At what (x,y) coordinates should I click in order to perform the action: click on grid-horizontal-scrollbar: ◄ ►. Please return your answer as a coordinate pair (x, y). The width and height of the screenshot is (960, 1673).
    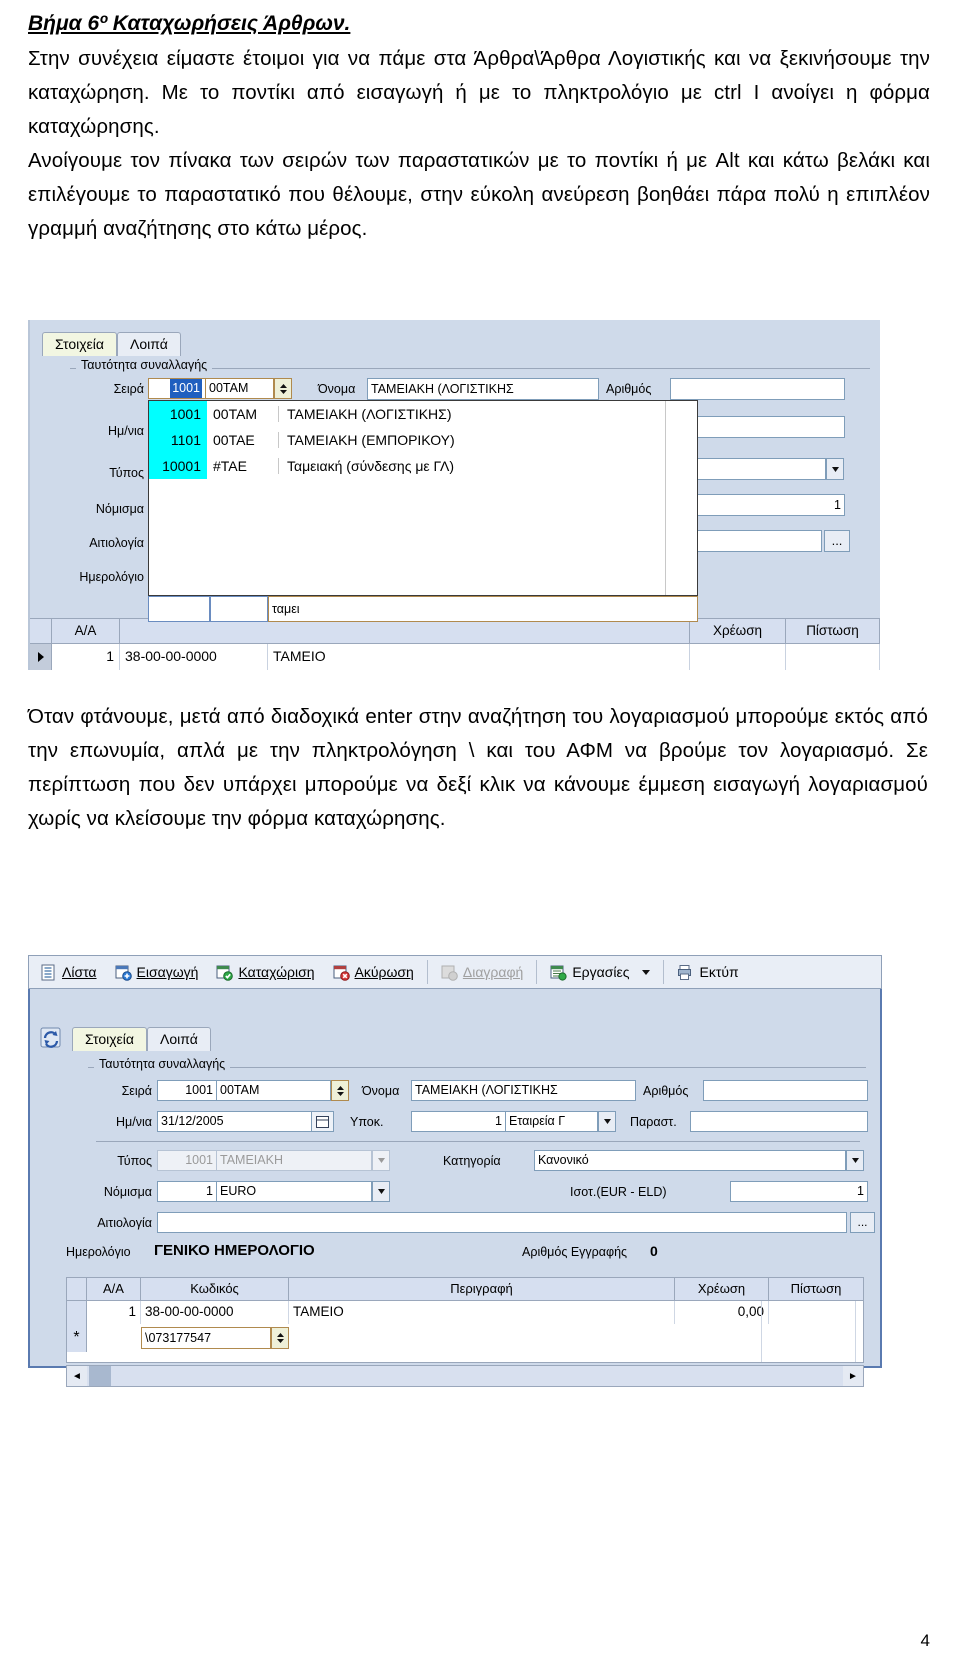
    Looking at the image, I should click on (465, 1376).